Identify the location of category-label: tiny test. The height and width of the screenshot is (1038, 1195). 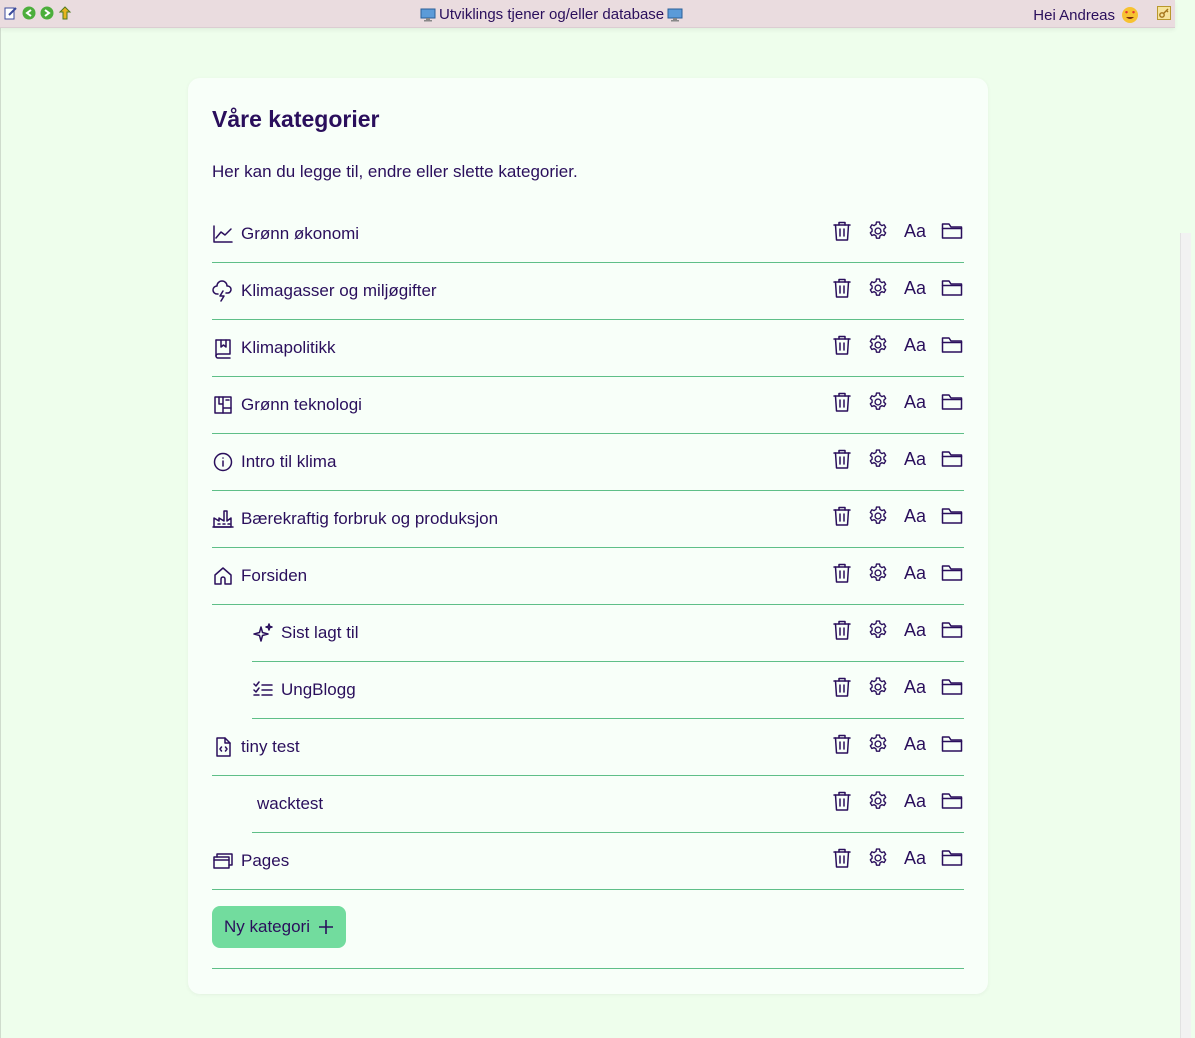
(270, 747).